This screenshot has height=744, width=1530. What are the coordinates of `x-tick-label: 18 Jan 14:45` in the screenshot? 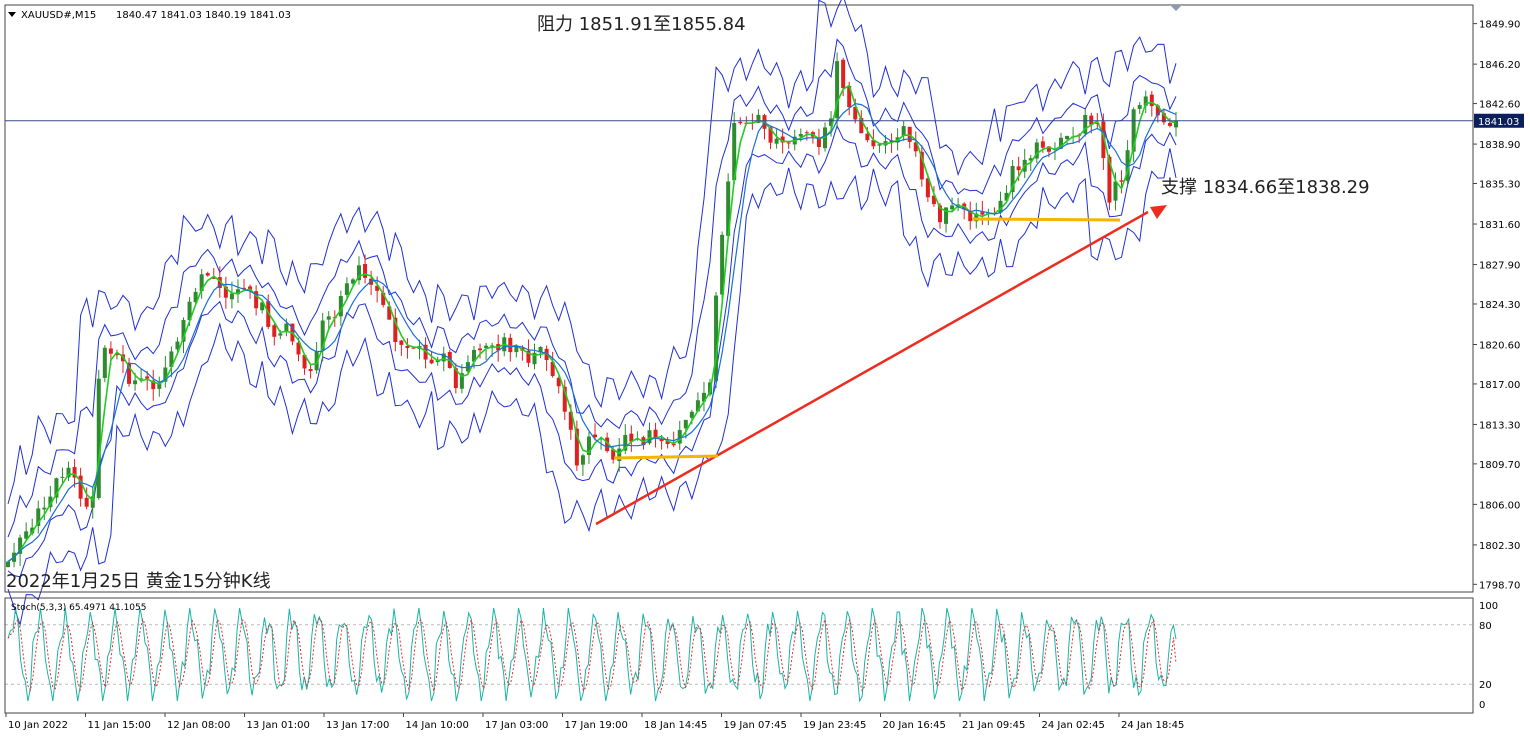 It's located at (675, 725).